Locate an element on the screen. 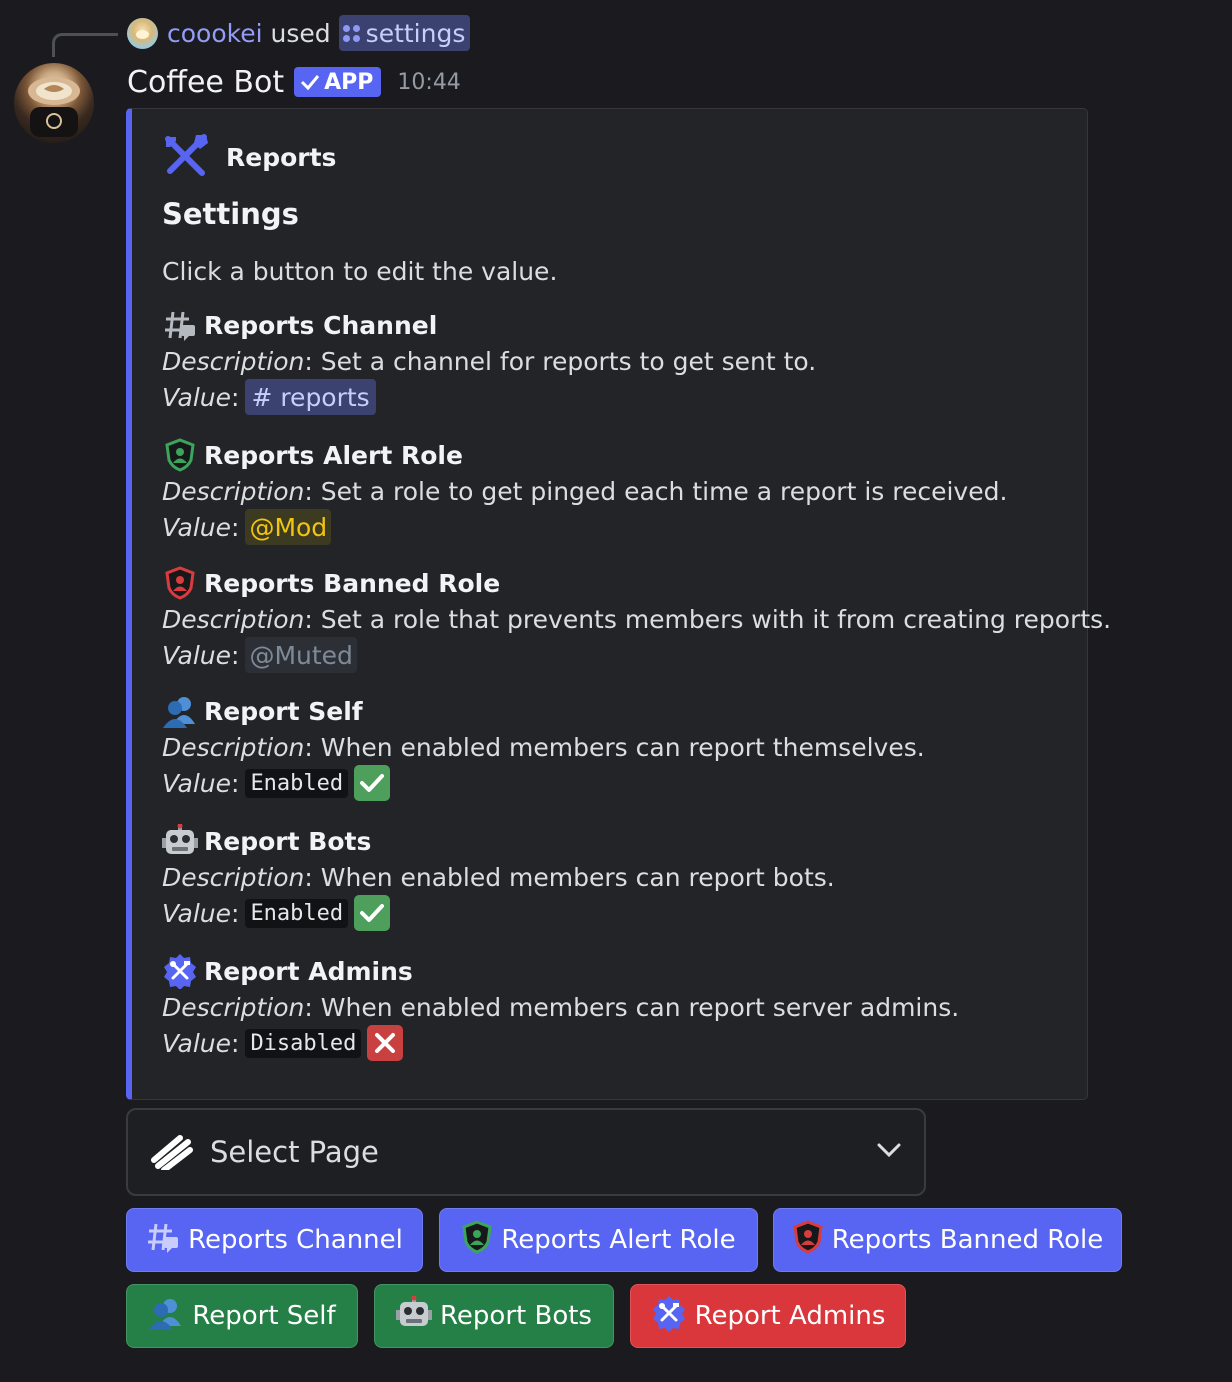  role-mention-mod: @Mod is located at coordinates (288, 527).